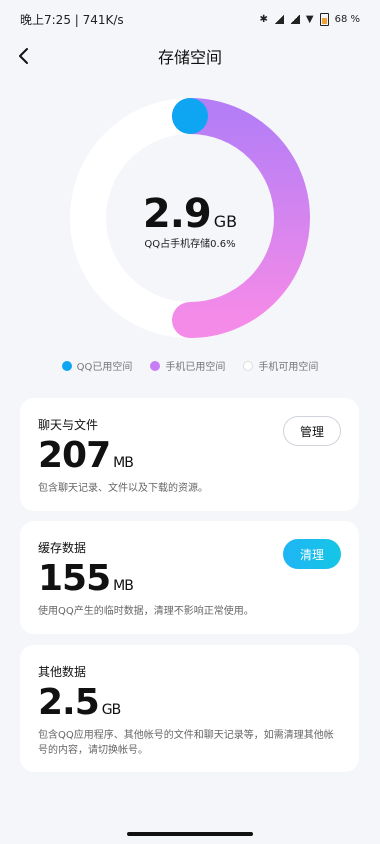  What do you see at coordinates (190, 834) in the screenshot?
I see `home-indicator` at bounding box center [190, 834].